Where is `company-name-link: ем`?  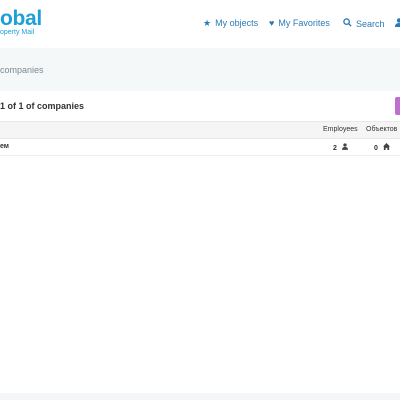 company-name-link: ем is located at coordinates (4, 146).